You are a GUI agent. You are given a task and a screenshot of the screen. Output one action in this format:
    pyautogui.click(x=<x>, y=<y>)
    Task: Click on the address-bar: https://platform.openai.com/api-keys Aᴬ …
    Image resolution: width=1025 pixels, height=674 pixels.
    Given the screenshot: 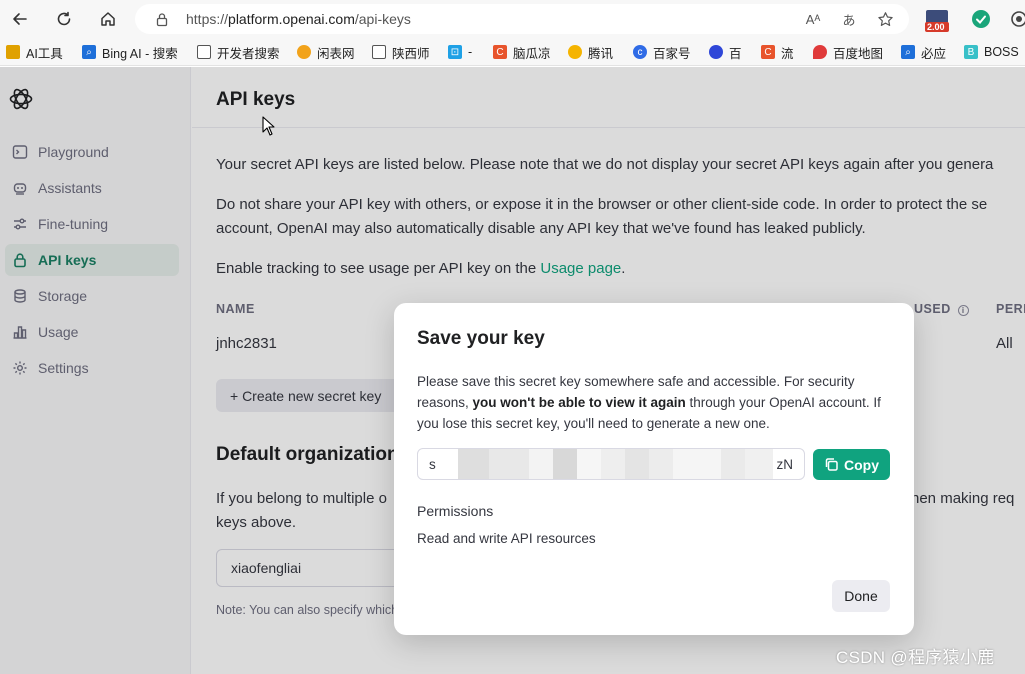 What is the action you would take?
    pyautogui.click(x=522, y=19)
    